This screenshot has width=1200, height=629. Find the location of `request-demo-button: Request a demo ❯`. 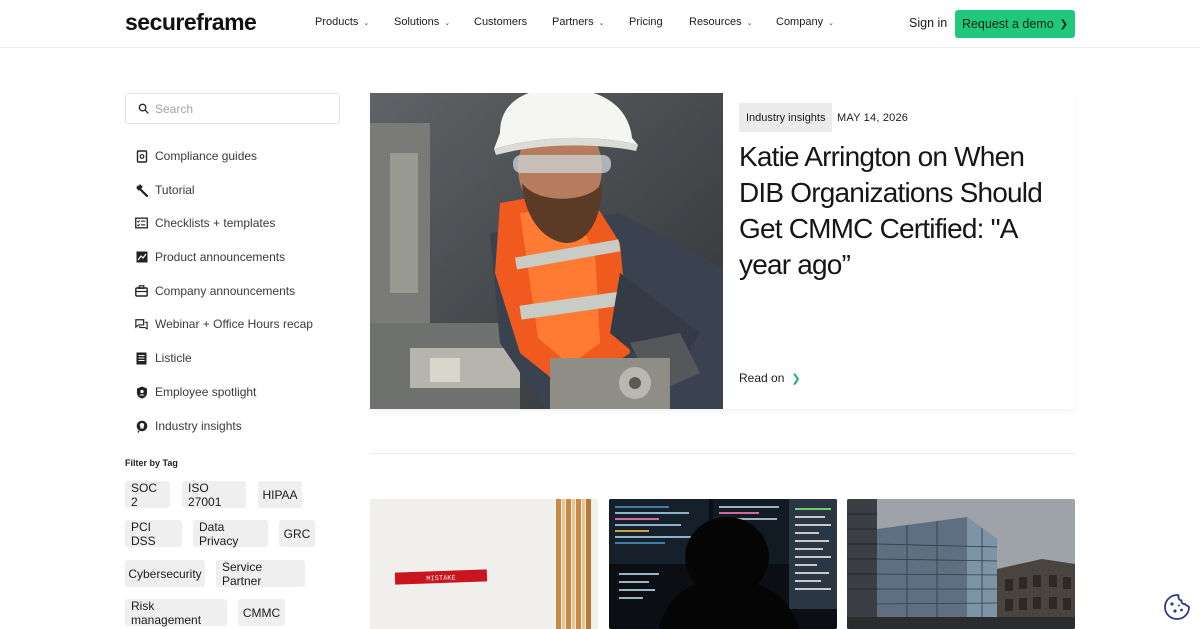

request-demo-button: Request a demo ❯ is located at coordinates (1015, 24).